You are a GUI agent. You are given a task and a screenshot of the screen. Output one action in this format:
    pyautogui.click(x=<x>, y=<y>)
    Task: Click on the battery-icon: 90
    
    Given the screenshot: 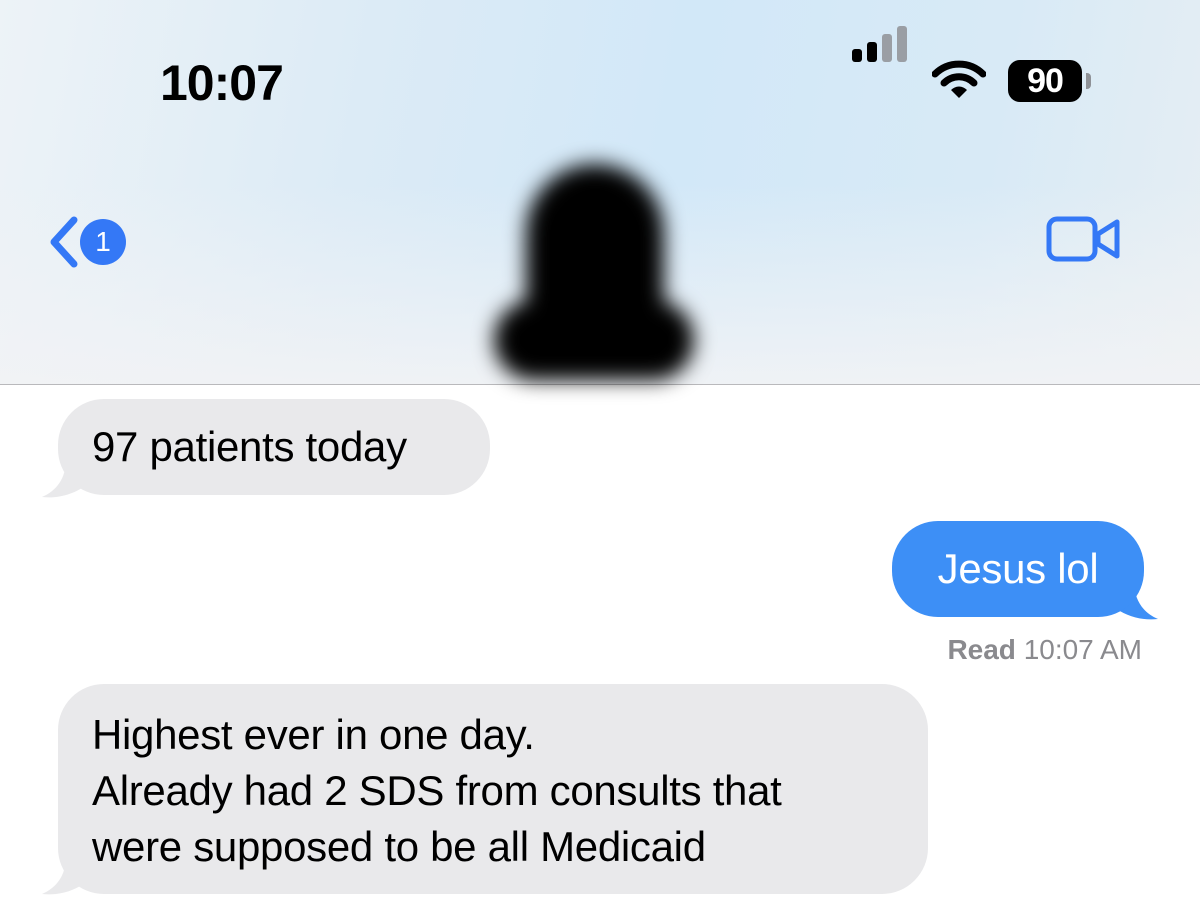 What is the action you would take?
    pyautogui.click(x=1045, y=81)
    